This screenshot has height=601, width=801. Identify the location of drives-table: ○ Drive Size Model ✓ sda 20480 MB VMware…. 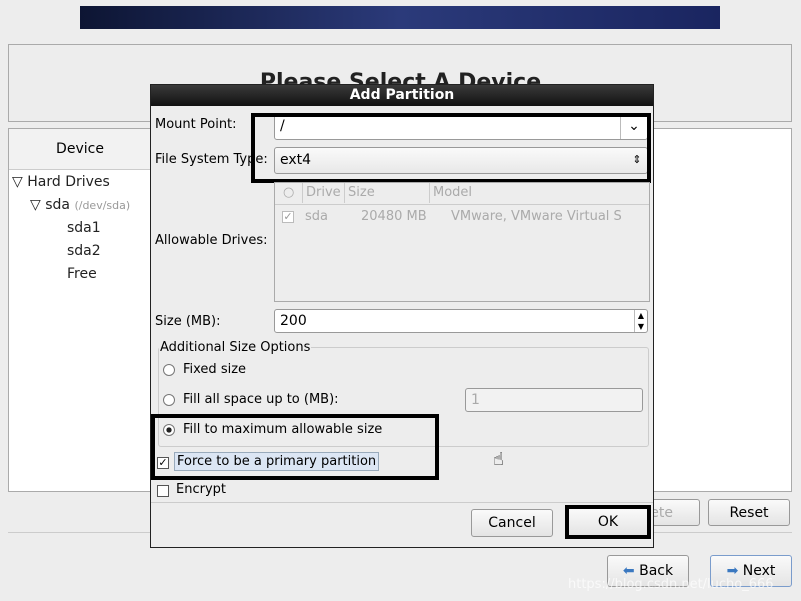
(462, 242).